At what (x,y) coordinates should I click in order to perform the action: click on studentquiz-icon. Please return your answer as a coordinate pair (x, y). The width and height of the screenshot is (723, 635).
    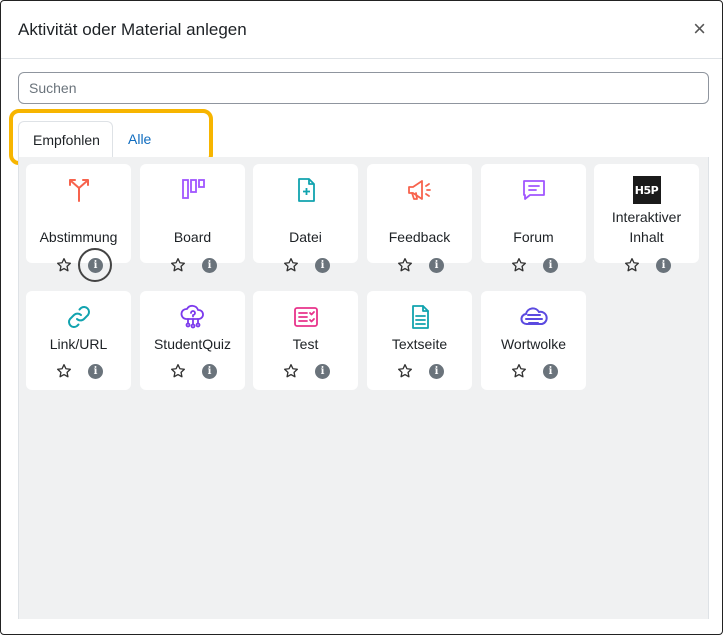
    Looking at the image, I should click on (192, 317).